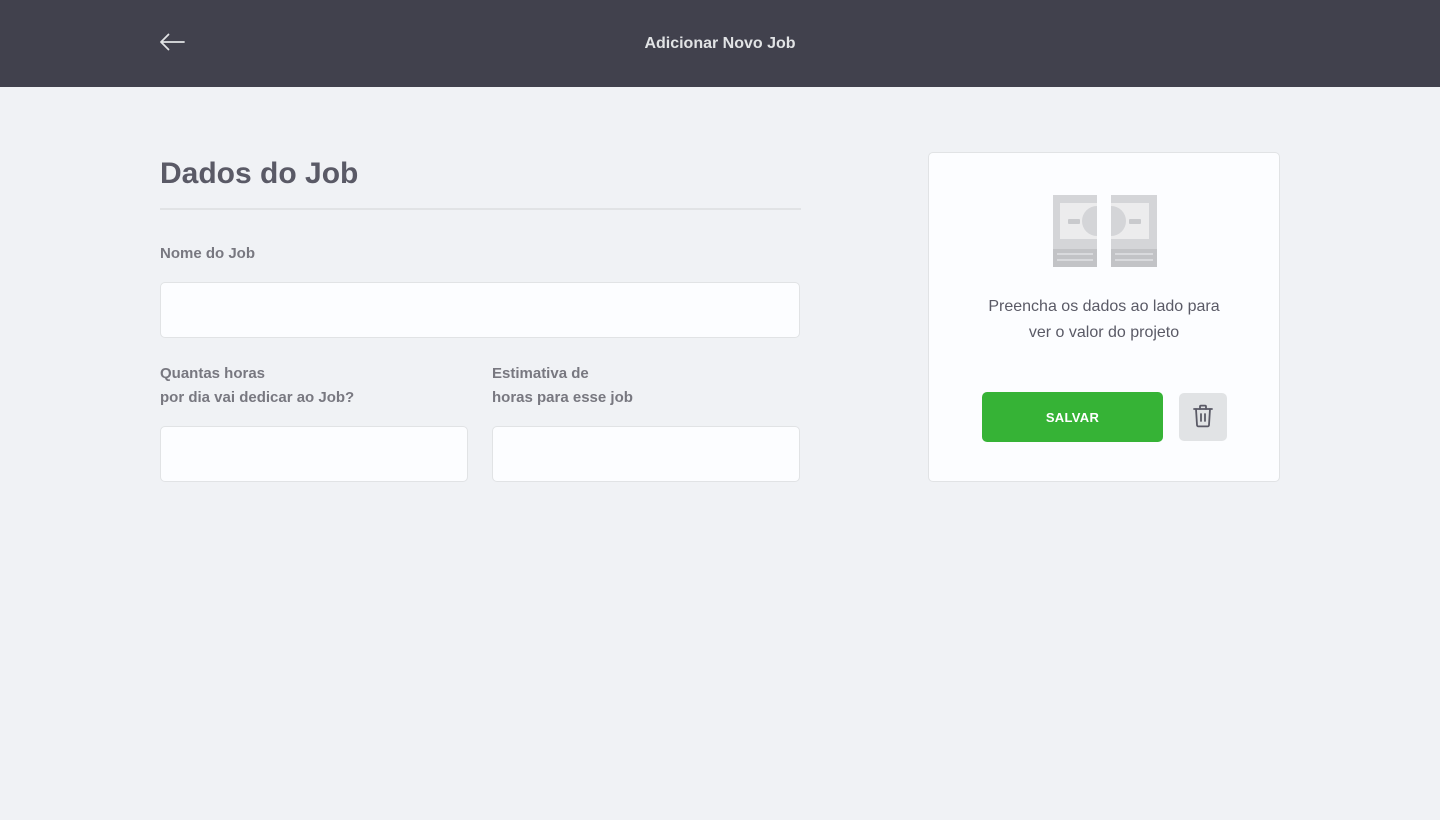 Image resolution: width=1440 pixels, height=820 pixels. What do you see at coordinates (480, 310) in the screenshot?
I see `job-name-input` at bounding box center [480, 310].